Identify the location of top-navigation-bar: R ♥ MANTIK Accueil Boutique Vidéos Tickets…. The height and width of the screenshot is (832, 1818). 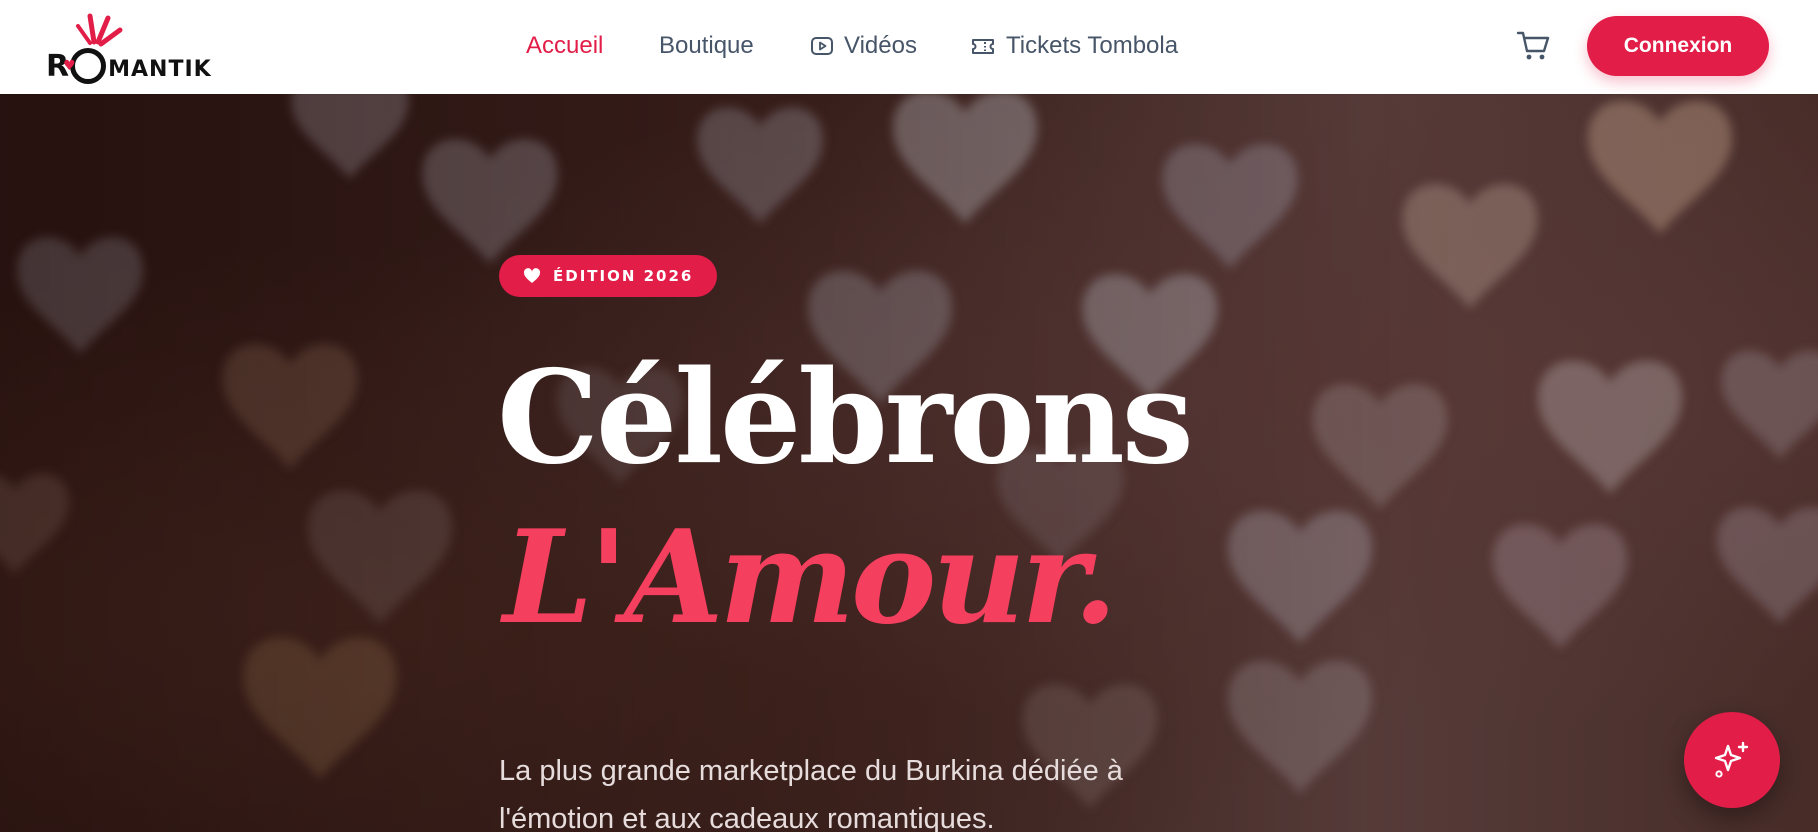
(909, 47).